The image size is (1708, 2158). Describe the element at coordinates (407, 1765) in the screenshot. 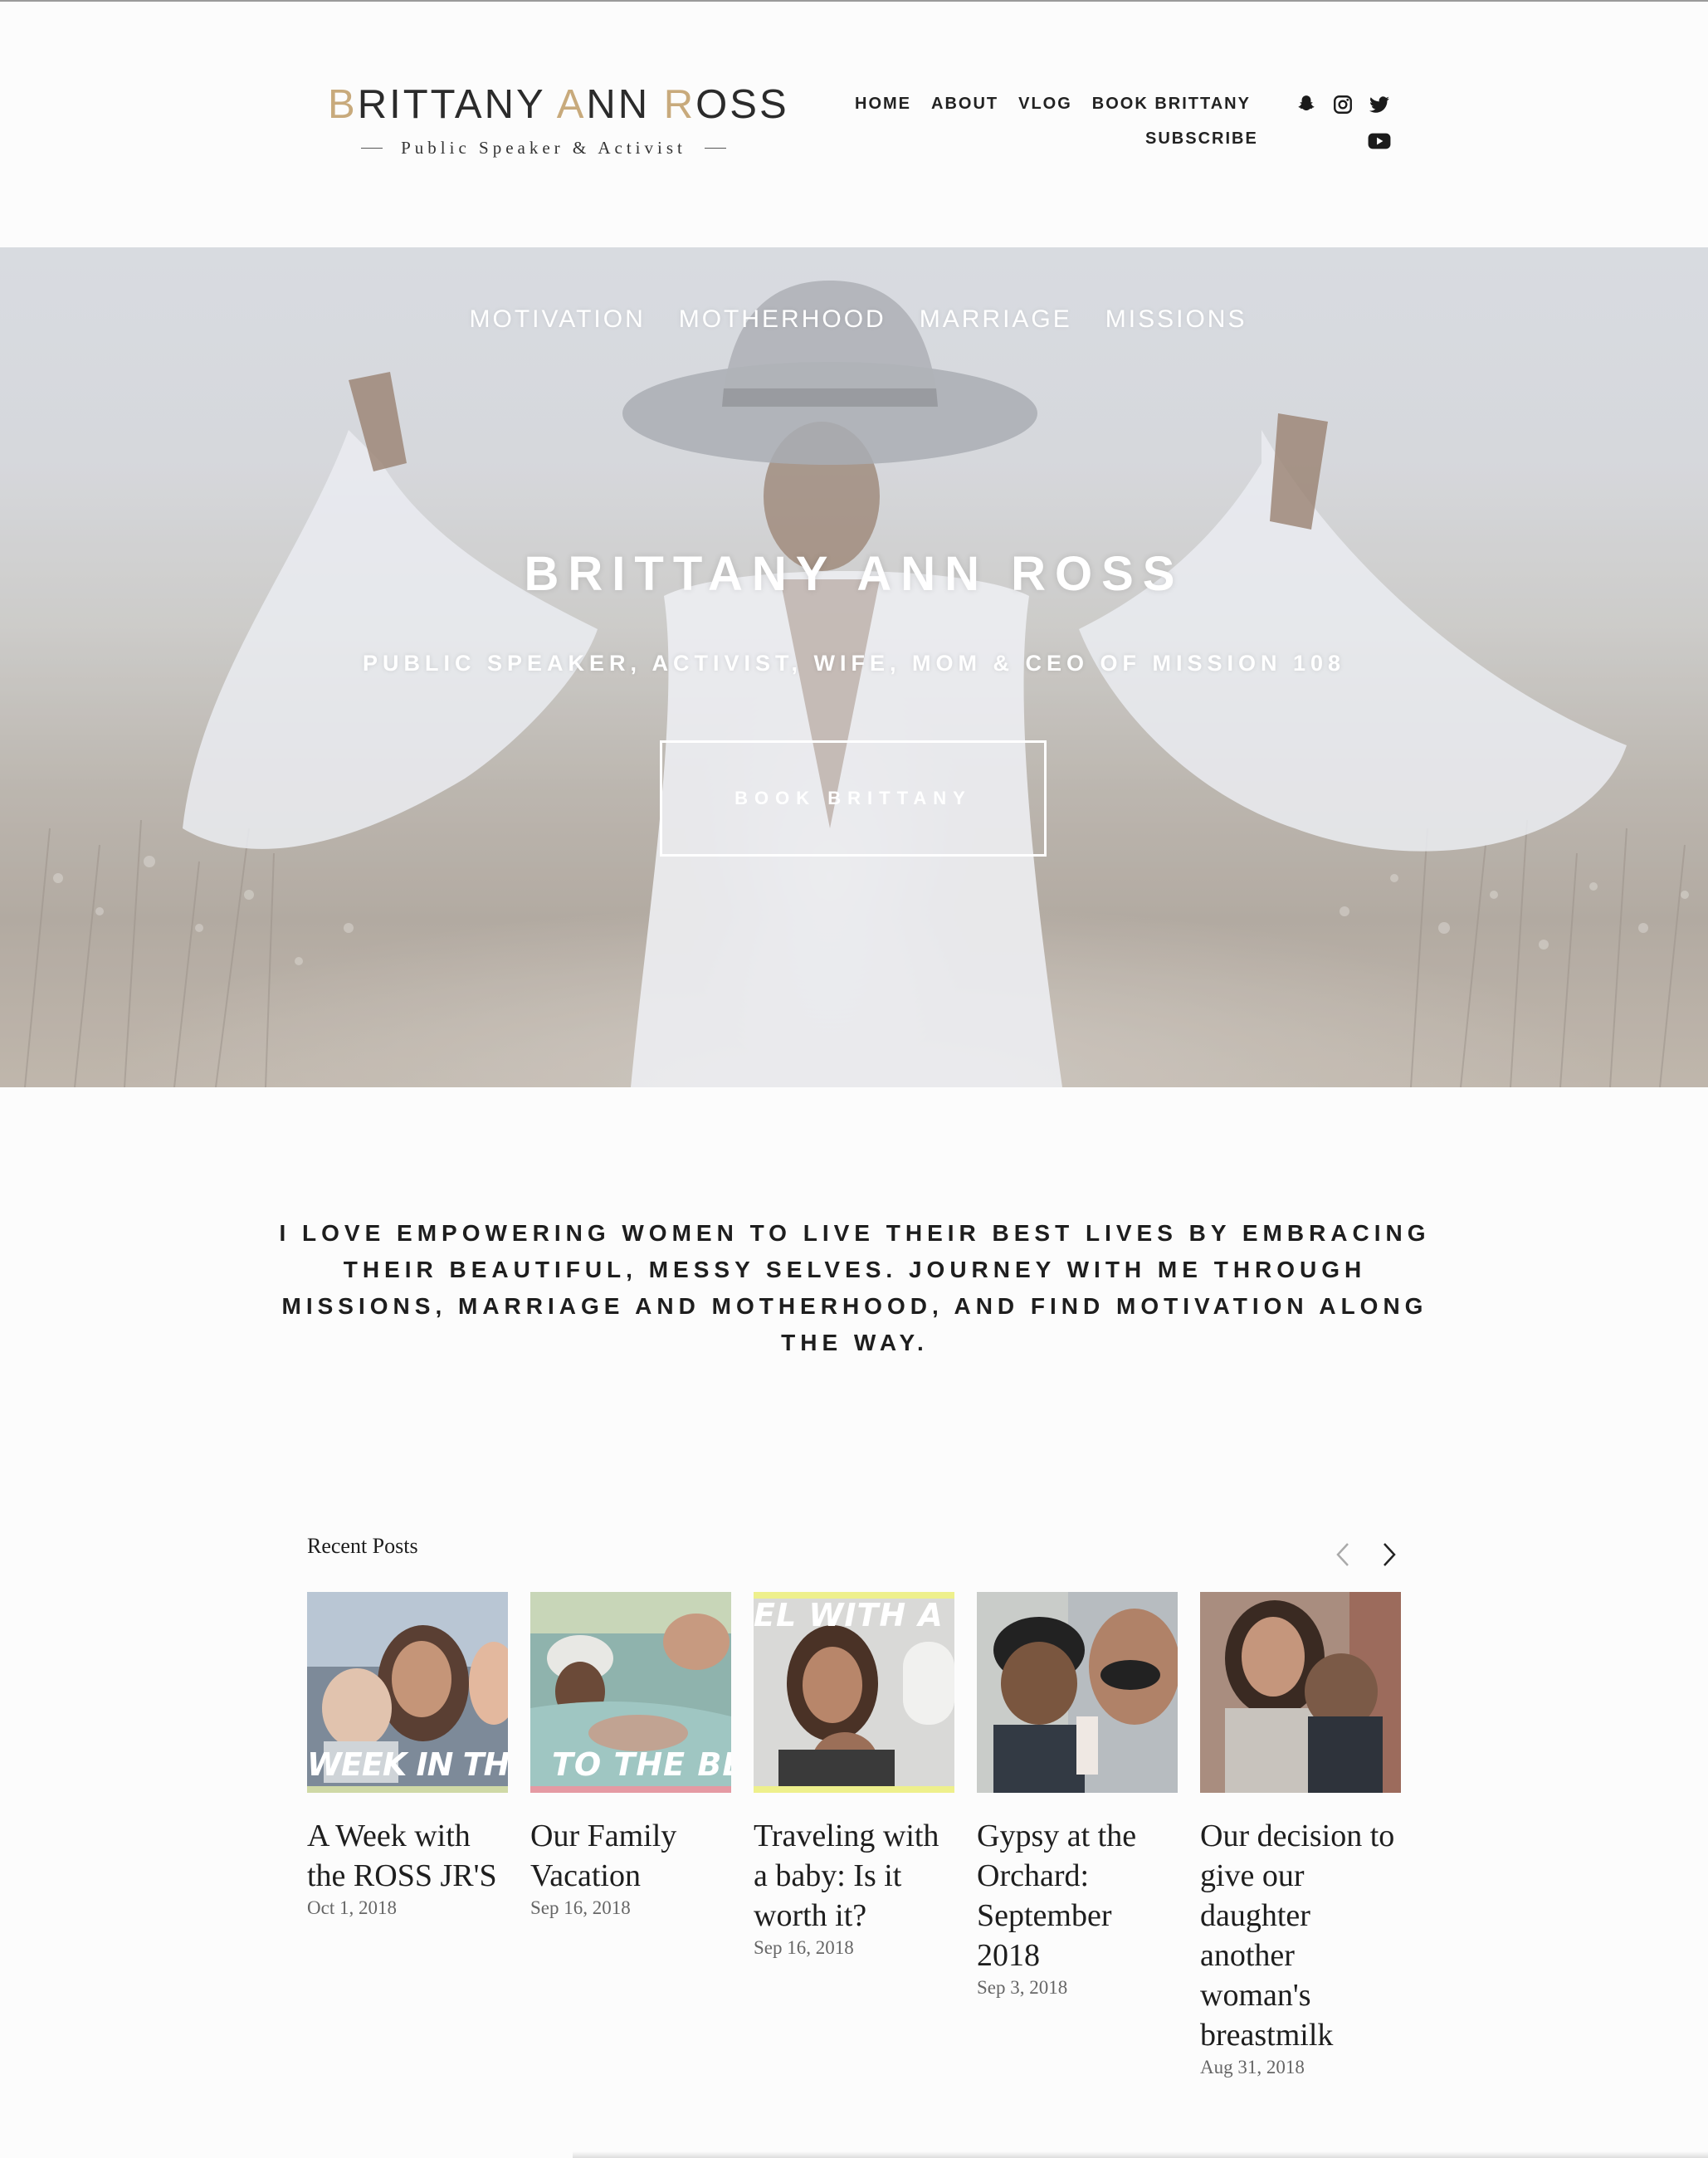

I see `thumbnail-caption: WEEK IN THE` at that location.